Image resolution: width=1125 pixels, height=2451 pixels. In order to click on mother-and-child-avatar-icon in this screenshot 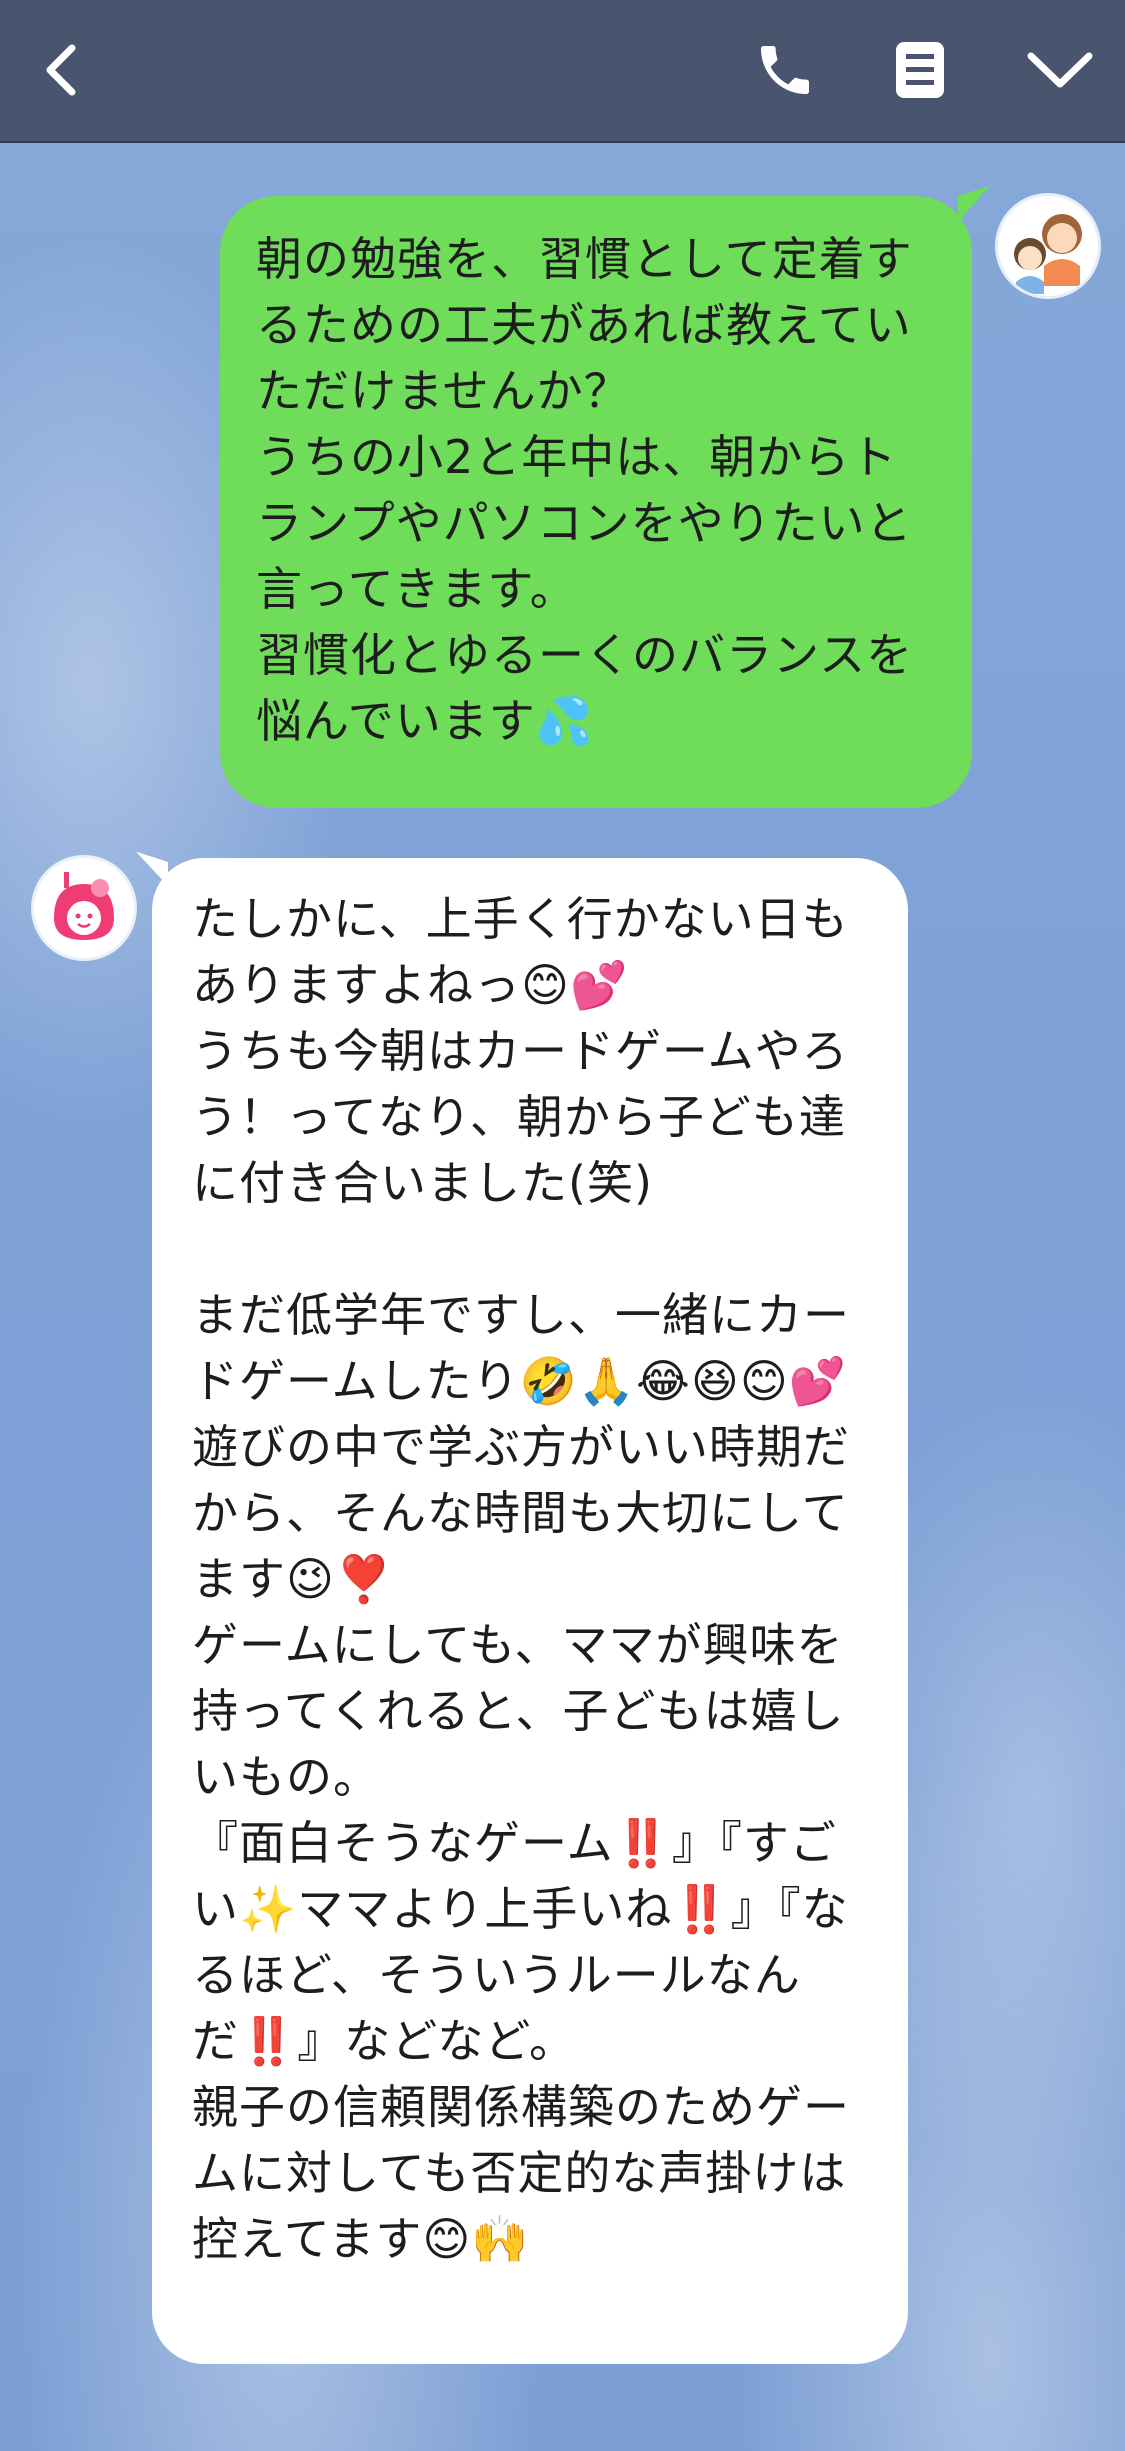, I will do `click(1048, 246)`.